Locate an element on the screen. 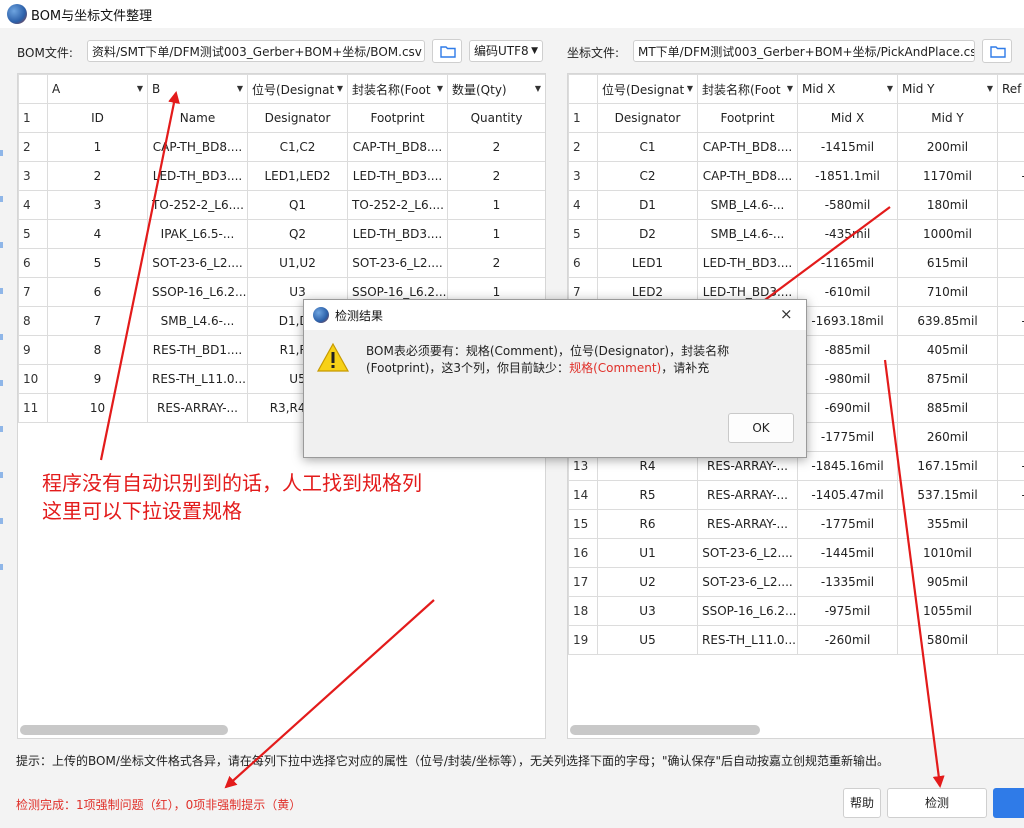 The width and height of the screenshot is (1024, 828). table-cell: U1,U2 is located at coordinates (297, 263).